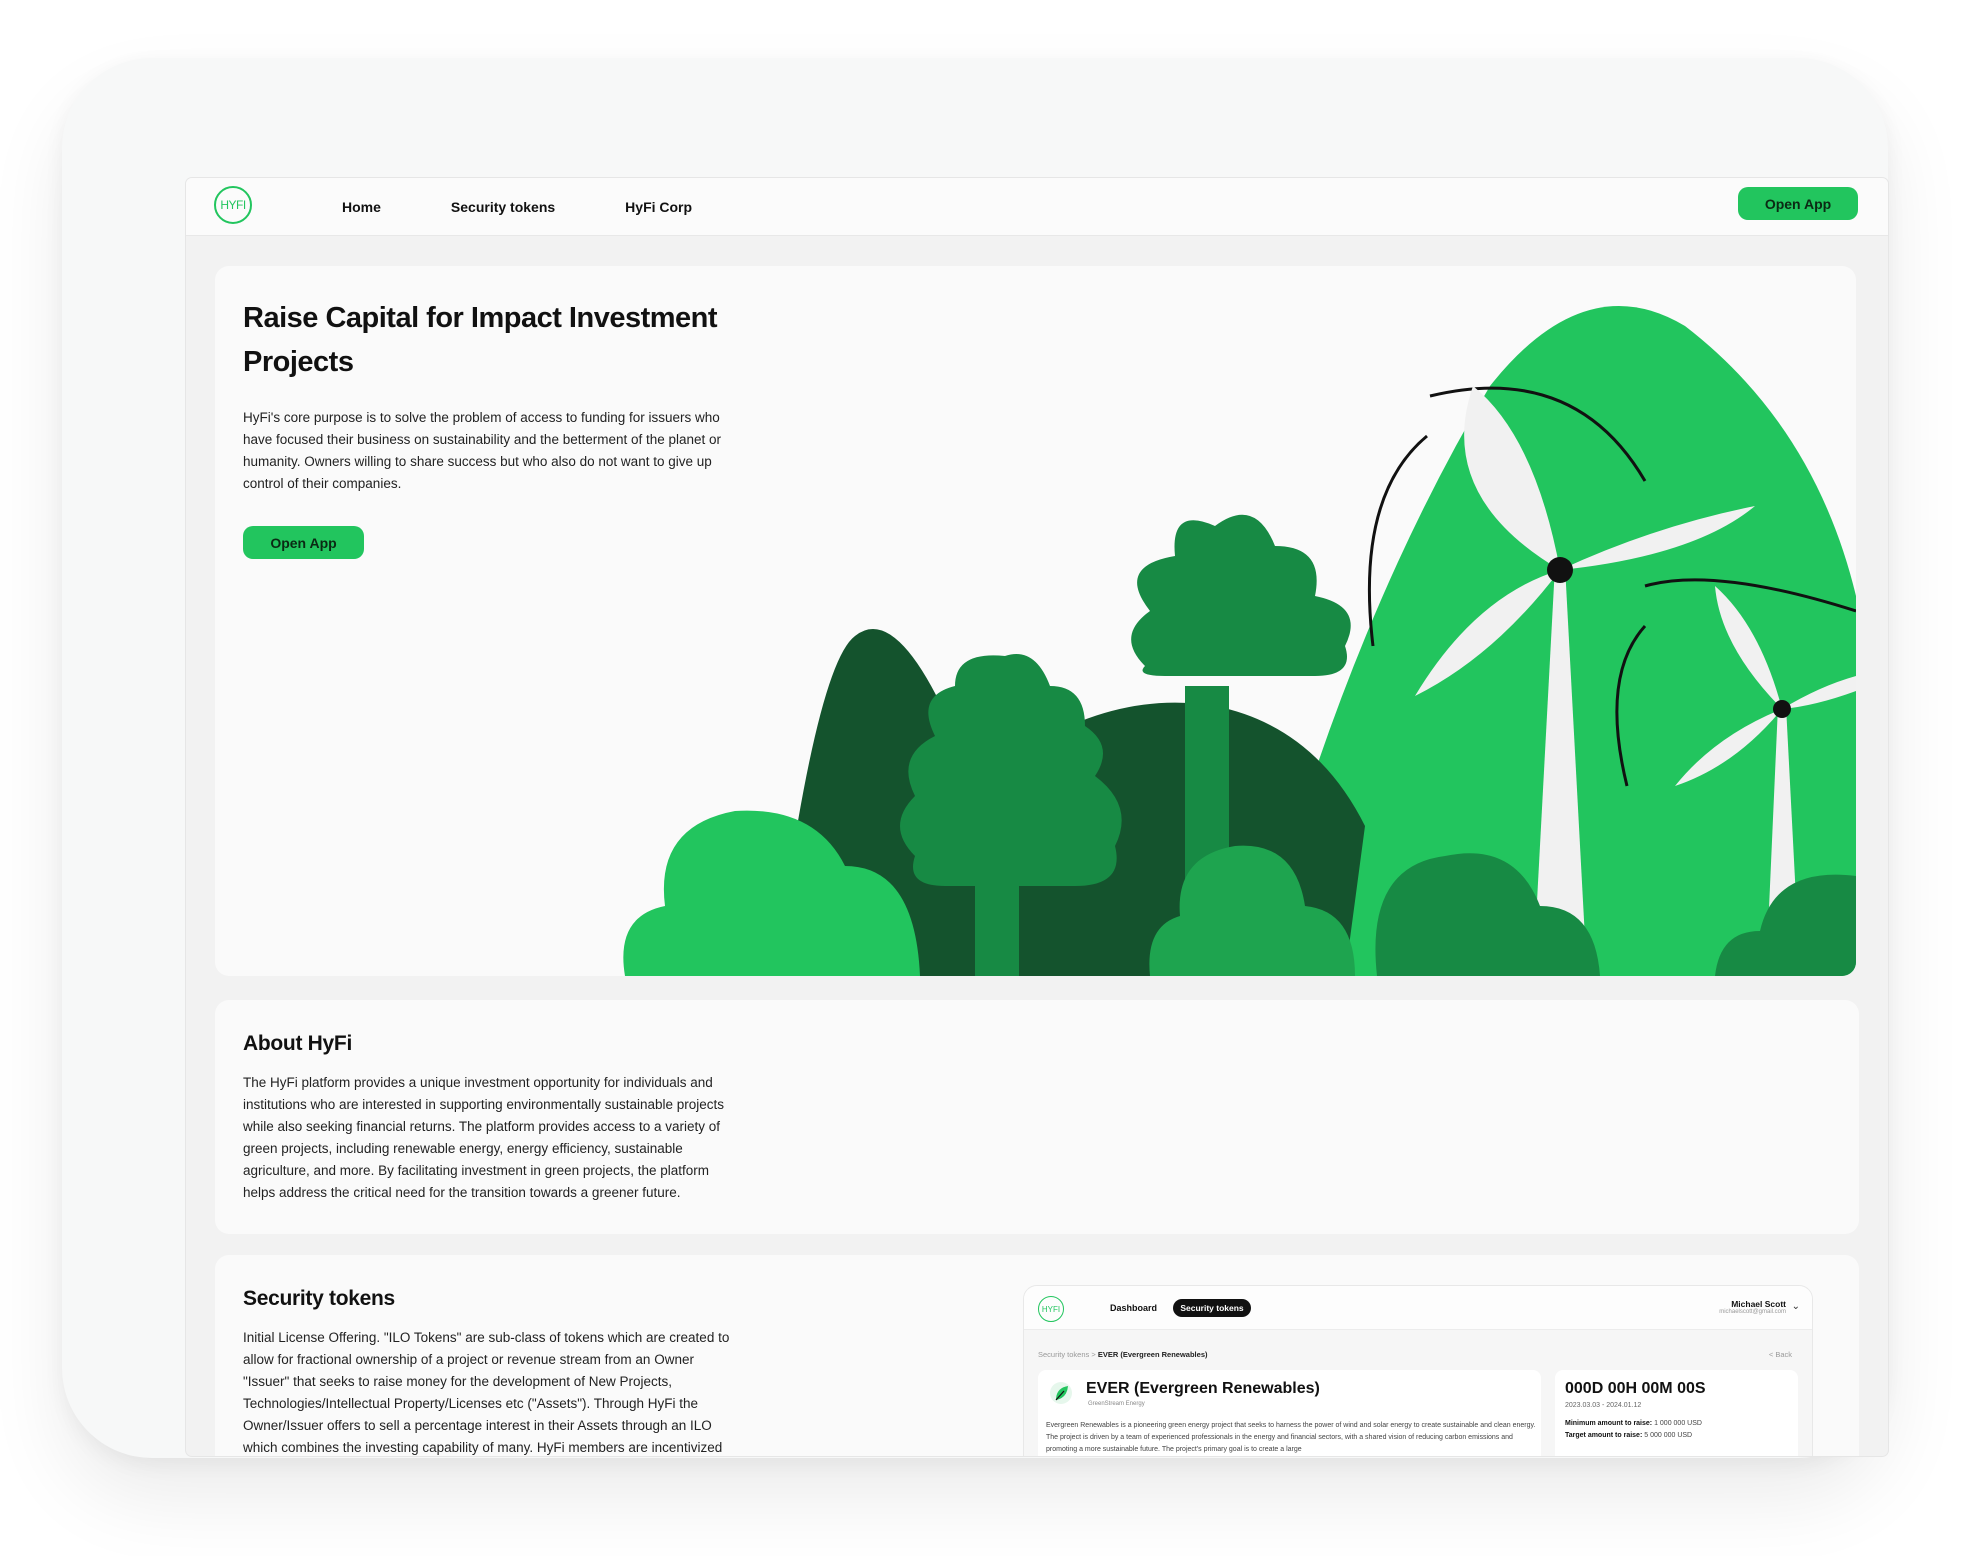 This screenshot has width=1980, height=1556. What do you see at coordinates (1635, 1388) in the screenshot?
I see `preview-countdown-timer: 000D 00H 00M 00S` at bounding box center [1635, 1388].